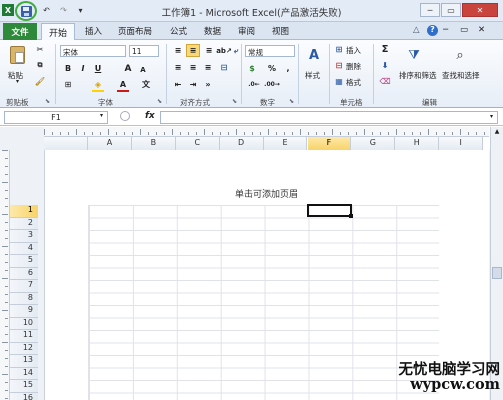 This screenshot has width=503, height=400. Describe the element at coordinates (234, 101) in the screenshot. I see `alignment-launcher-icon: ⬊` at that location.